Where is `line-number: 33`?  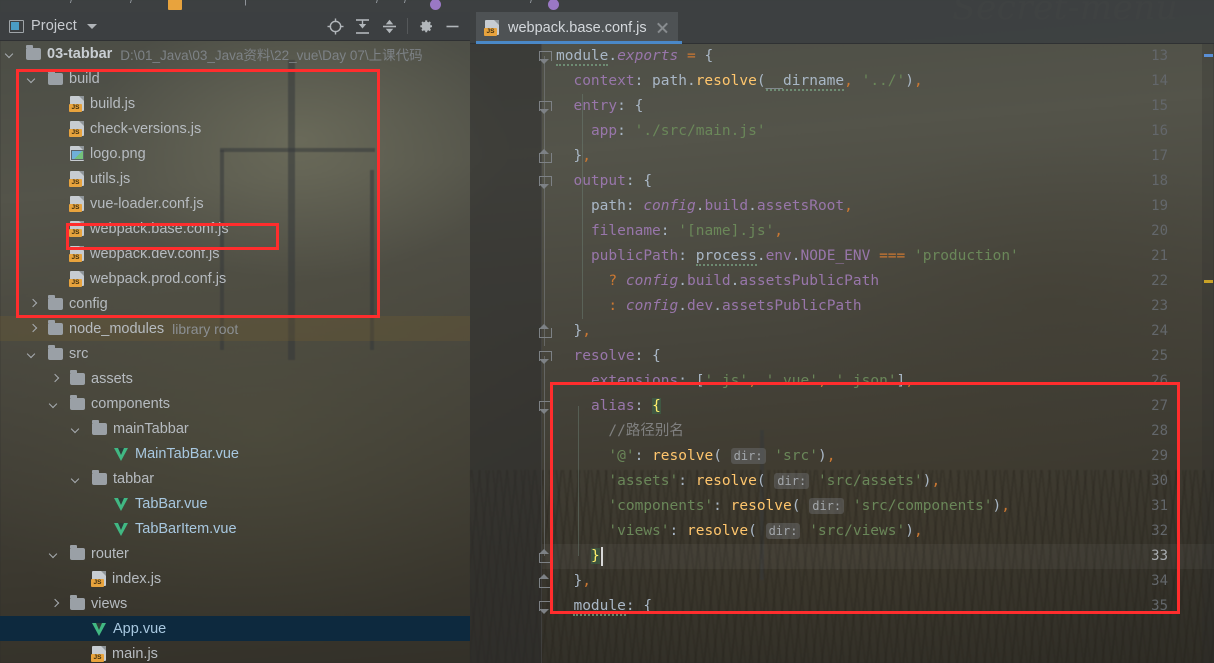
line-number: 33 is located at coordinates (1159, 556).